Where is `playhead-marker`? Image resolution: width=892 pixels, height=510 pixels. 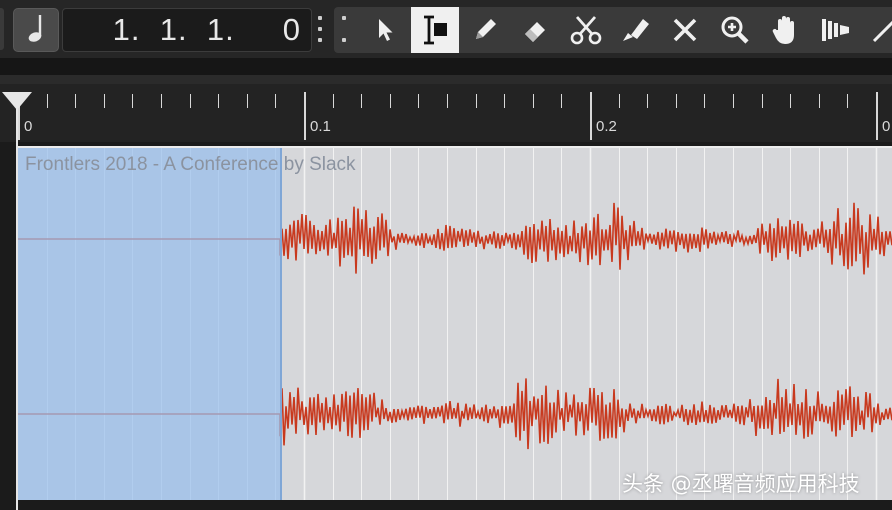 playhead-marker is located at coordinates (17, 101).